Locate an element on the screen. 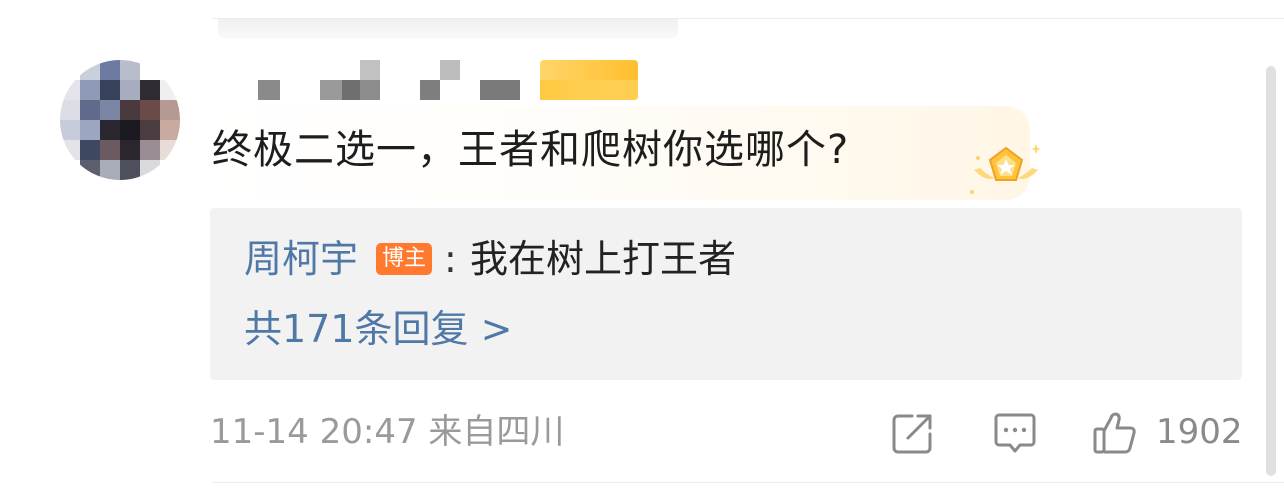 This screenshot has height=497, width=1284. share-icon is located at coordinates (913, 433).